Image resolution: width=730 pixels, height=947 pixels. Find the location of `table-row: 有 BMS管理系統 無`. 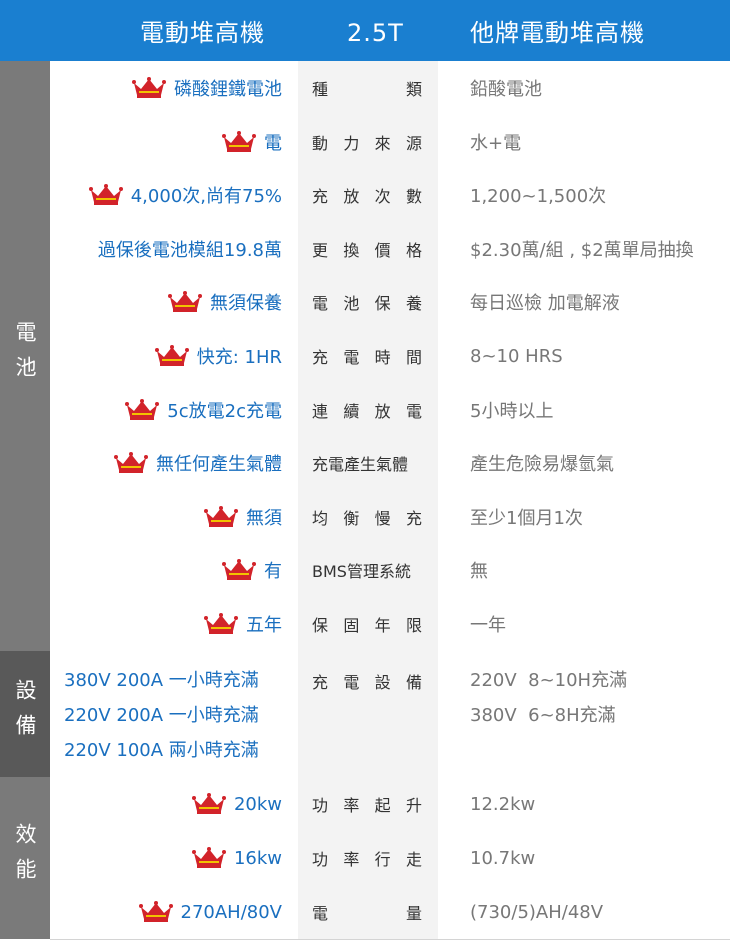

table-row: 有 BMS管理系統 無 is located at coordinates (390, 570).